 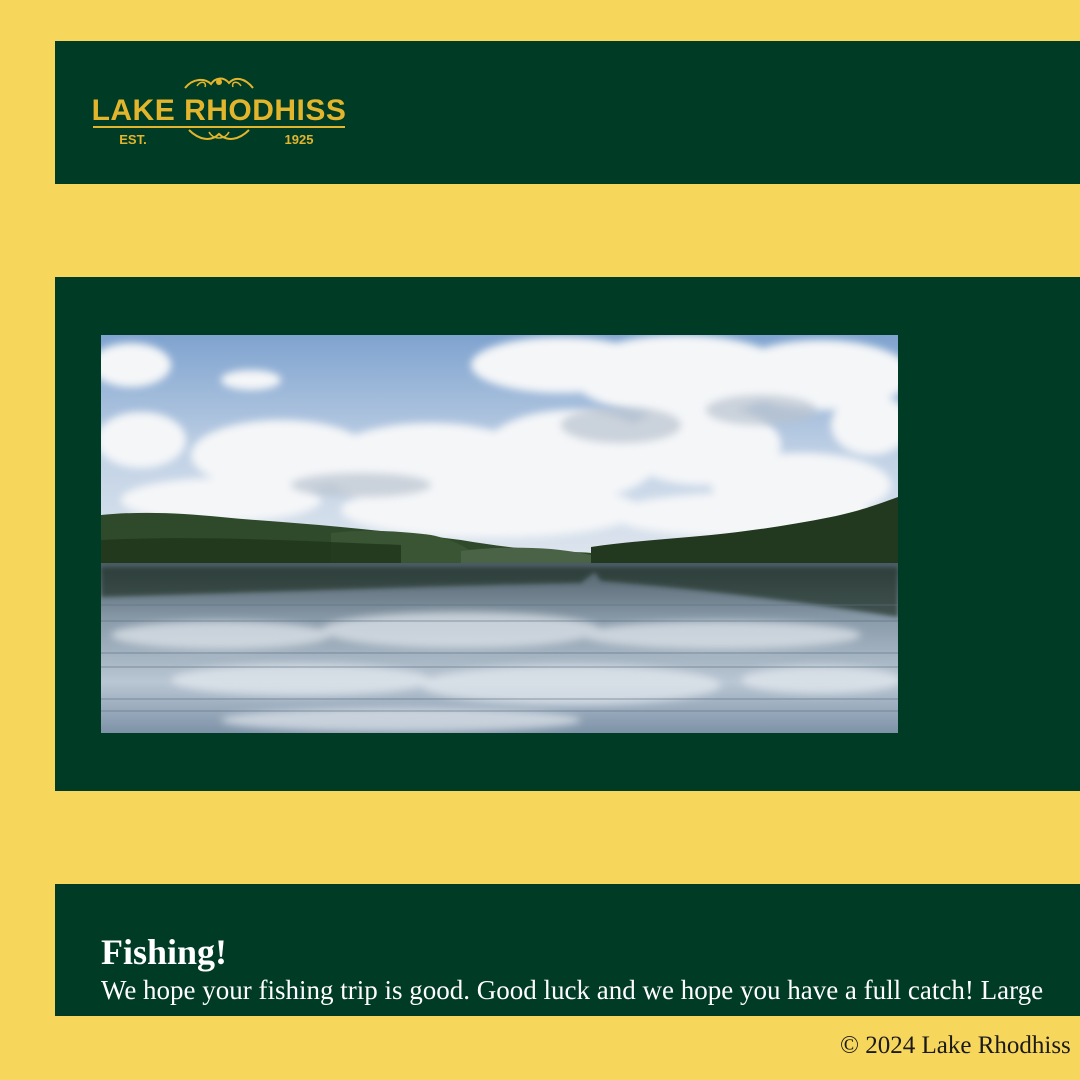 What do you see at coordinates (567, 112) in the screenshot?
I see `site-header: LAKE RHODHISS EST. 1925` at bounding box center [567, 112].